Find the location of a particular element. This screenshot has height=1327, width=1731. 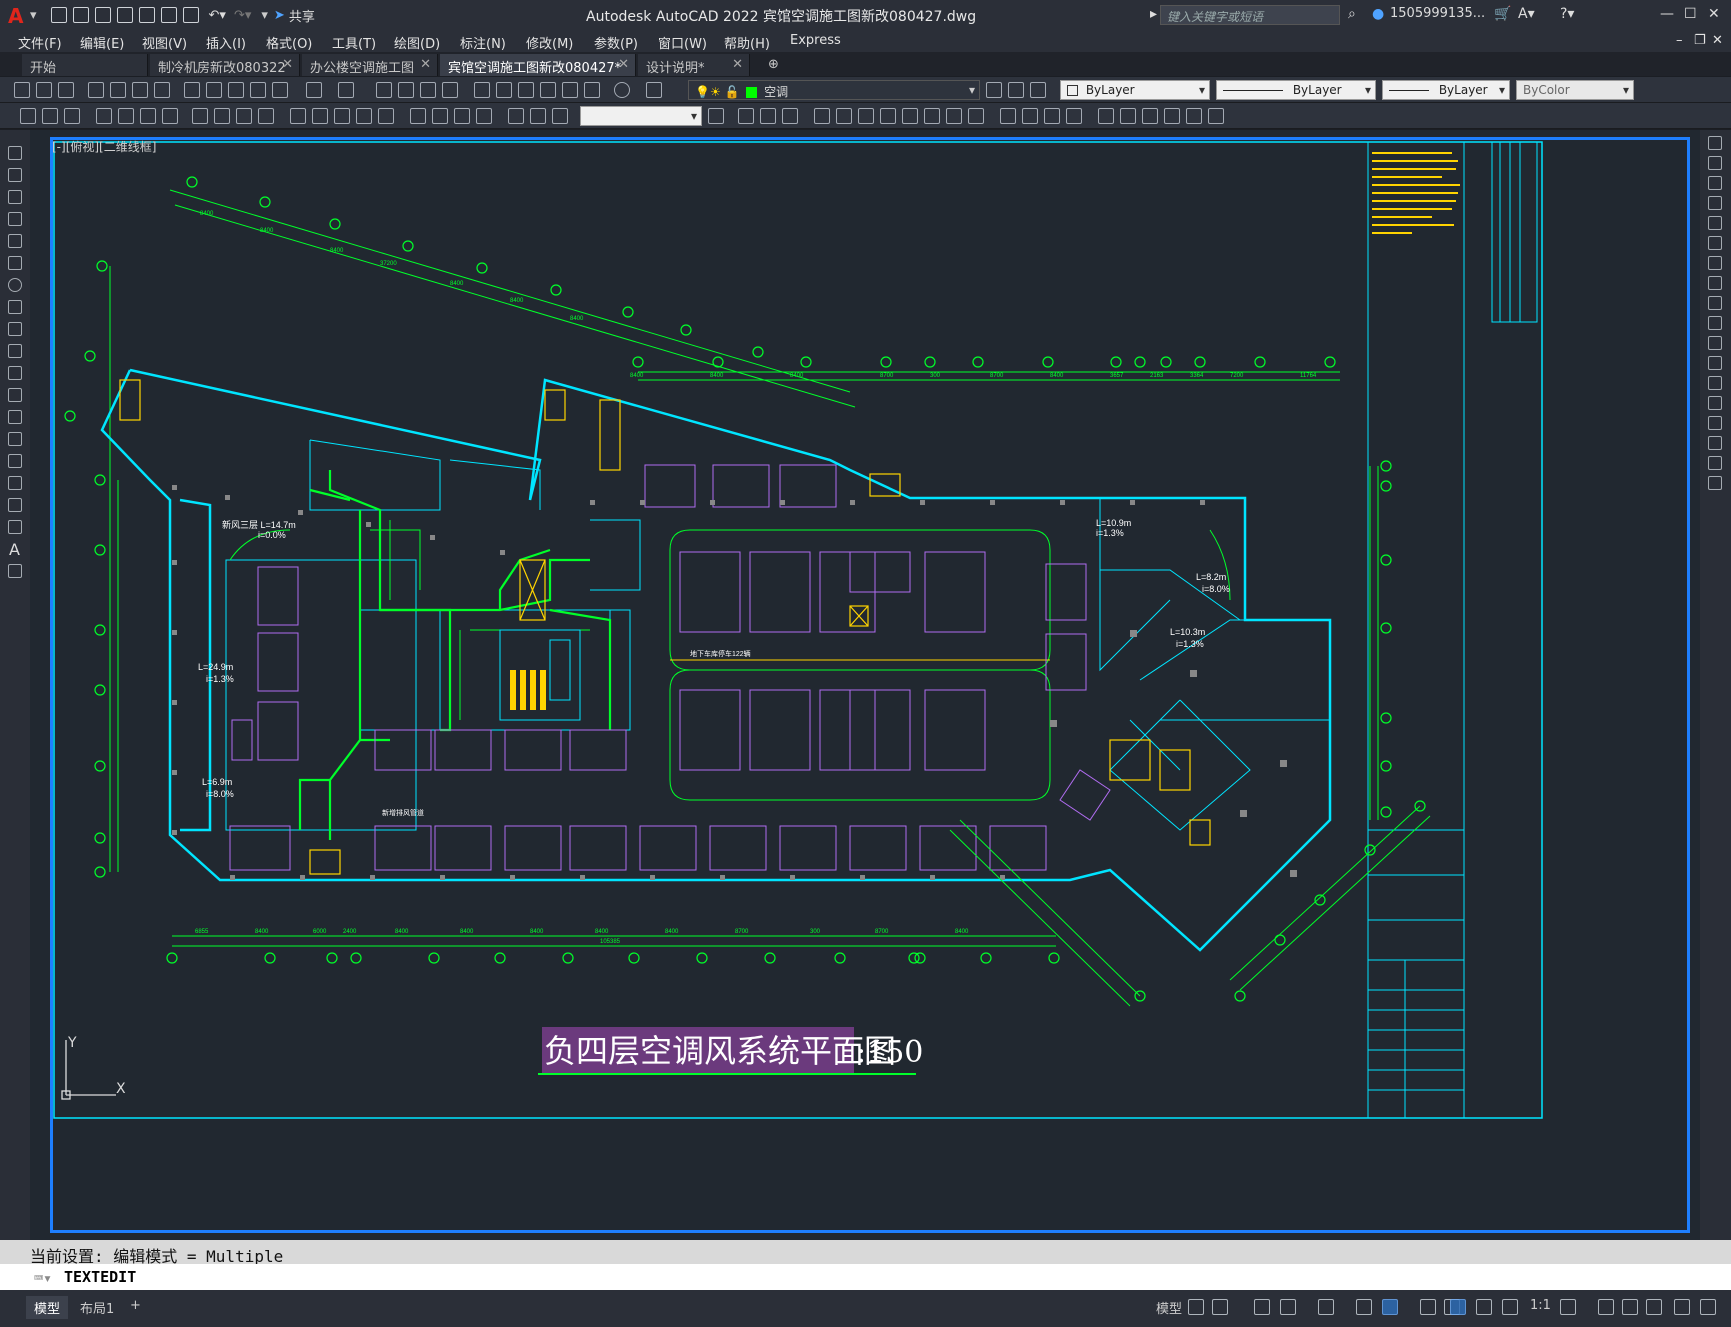

add-layout-button: + is located at coordinates (135, 1305).